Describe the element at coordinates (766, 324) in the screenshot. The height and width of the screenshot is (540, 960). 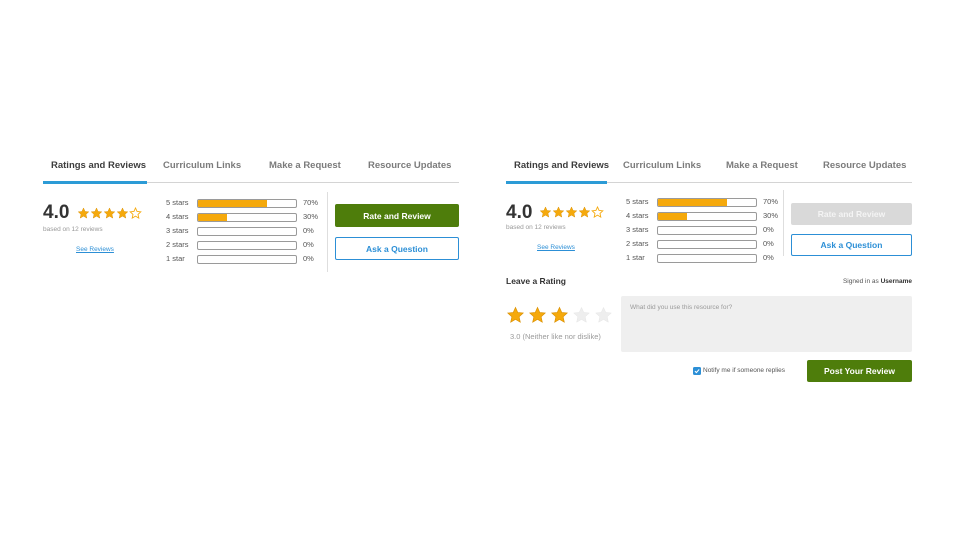
I see `review-textarea: What did you use this resource for?` at that location.